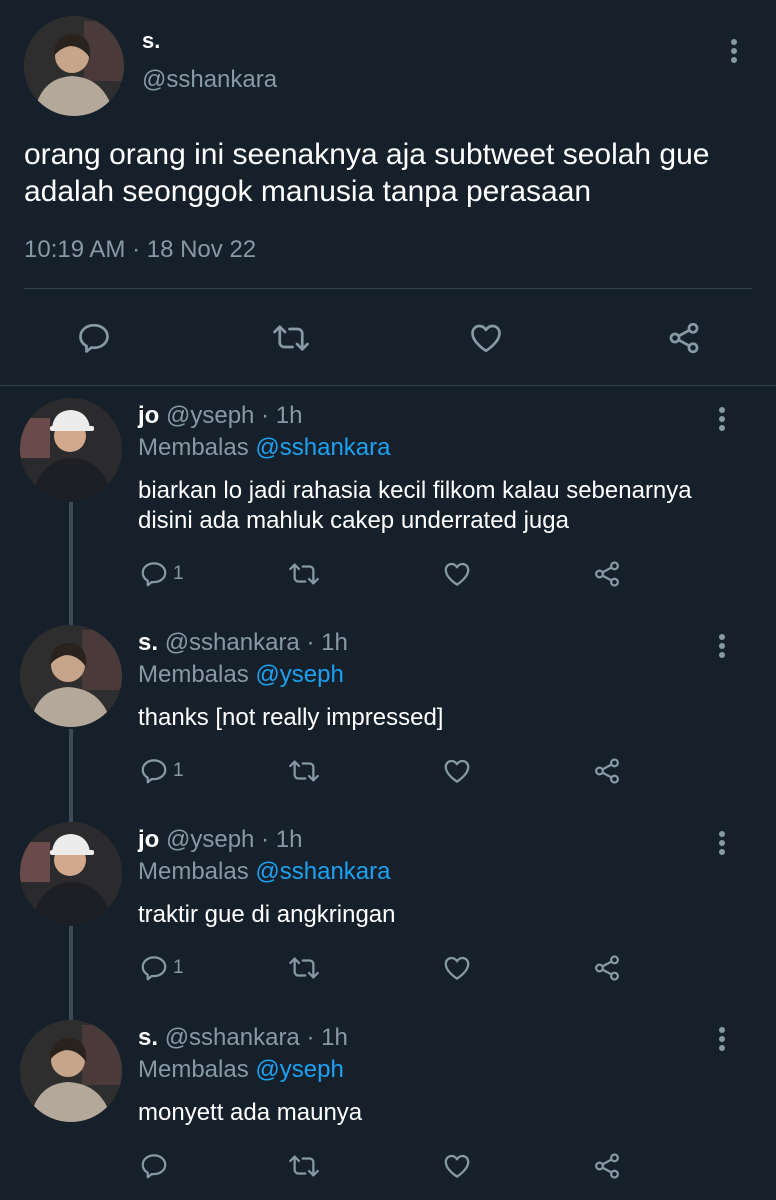 This screenshot has width=776, height=1200. Describe the element at coordinates (250, 1112) in the screenshot. I see `tweet-text: monyett ada maunya` at that location.